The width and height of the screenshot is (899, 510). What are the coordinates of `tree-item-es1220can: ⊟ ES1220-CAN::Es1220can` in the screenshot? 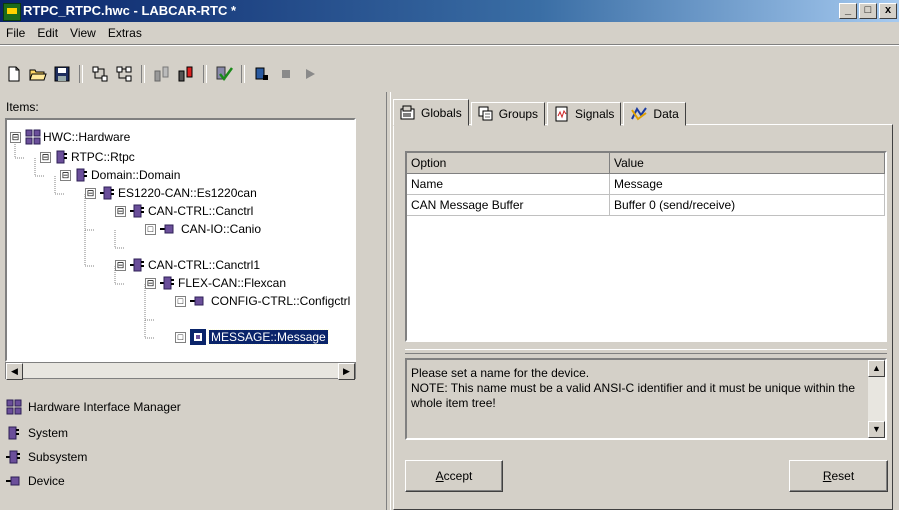 It's located at (172, 193).